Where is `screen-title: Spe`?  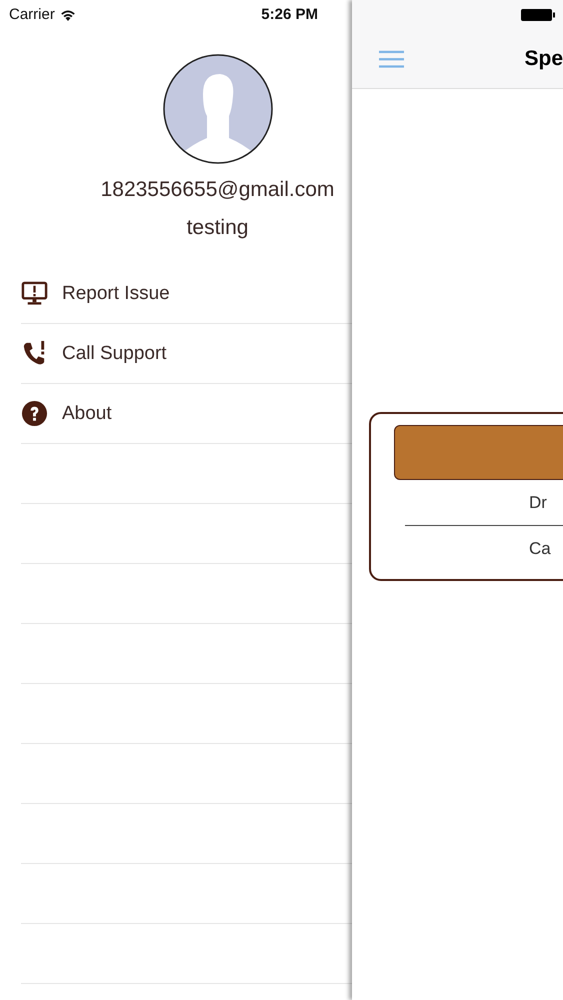 screen-title: Spe is located at coordinates (543, 58).